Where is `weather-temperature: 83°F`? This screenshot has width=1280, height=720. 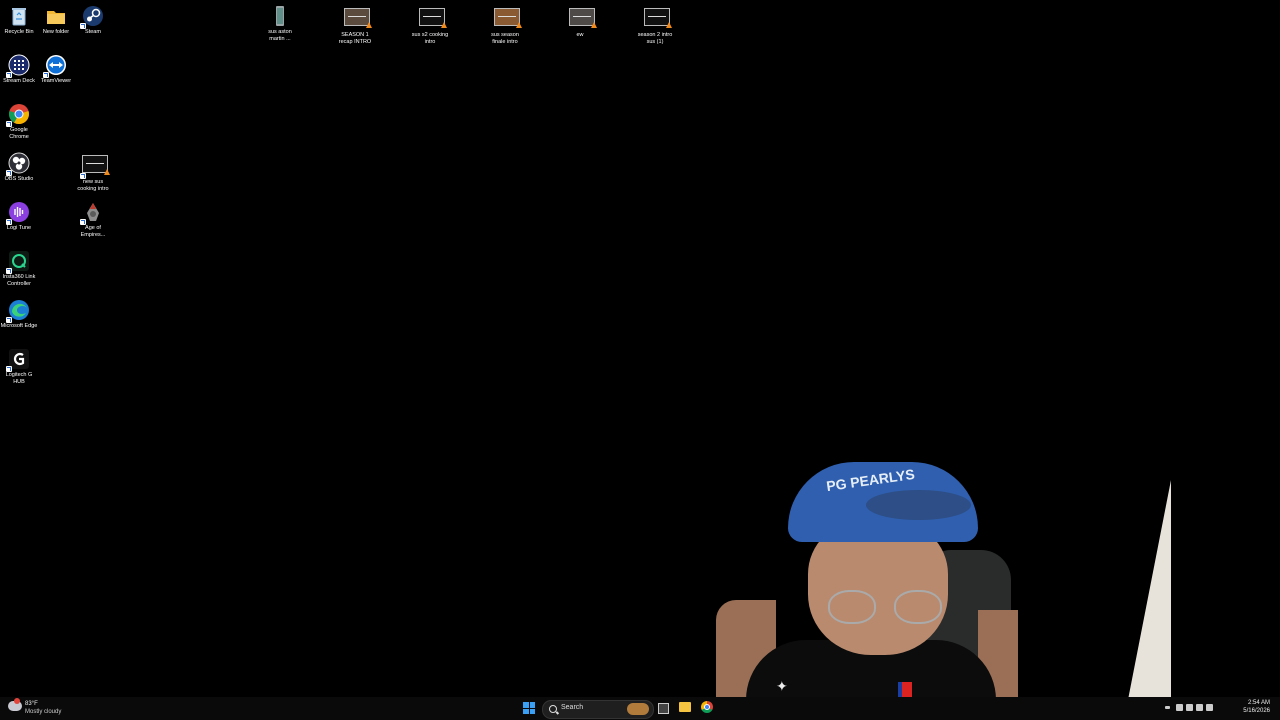
weather-temperature: 83°F is located at coordinates (31, 704).